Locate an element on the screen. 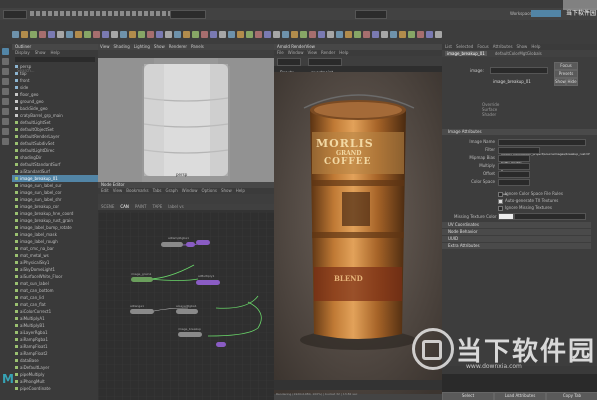  outliner-item: image_label_rough is located at coordinates (55, 241).